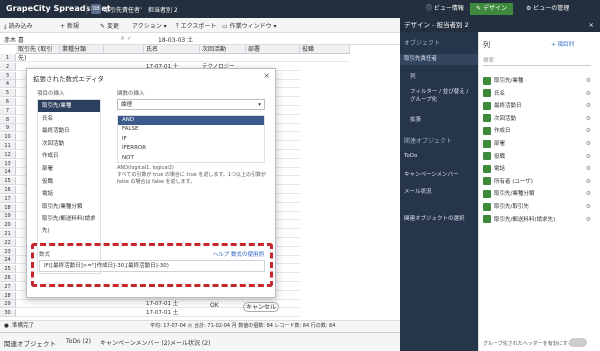 The height and width of the screenshot is (351, 600). I want to click on field-list-item: 電話, so click(69, 194).